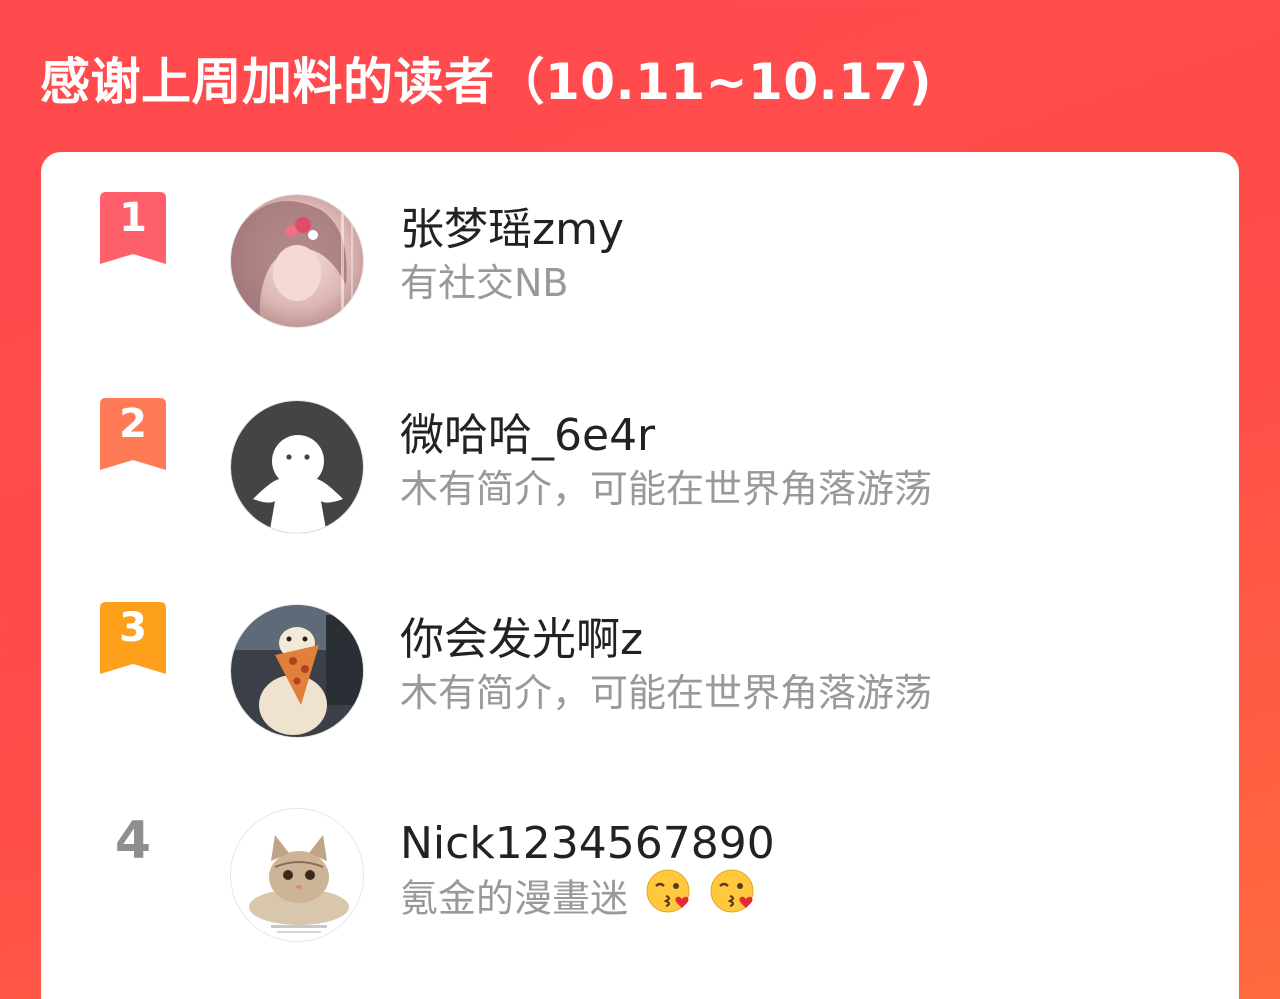  Describe the element at coordinates (484, 283) in the screenshot. I see `reader-bio: 有社交NB` at that location.